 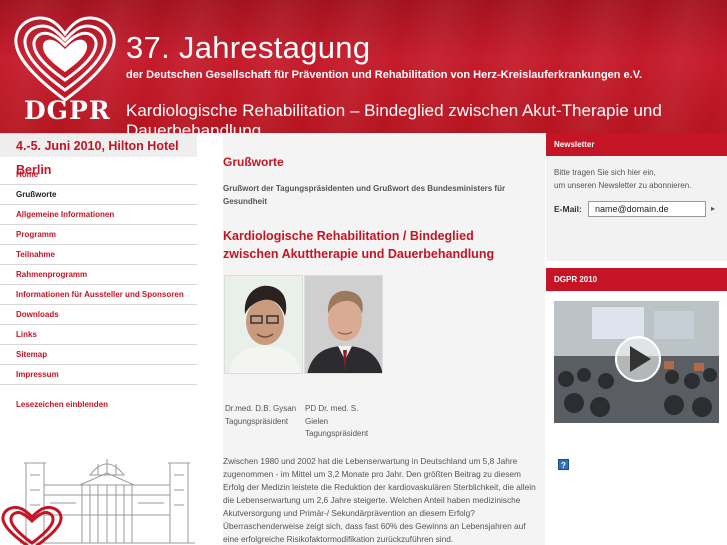 What do you see at coordinates (636, 279) in the screenshot?
I see `video-header: DGPR 2010` at bounding box center [636, 279].